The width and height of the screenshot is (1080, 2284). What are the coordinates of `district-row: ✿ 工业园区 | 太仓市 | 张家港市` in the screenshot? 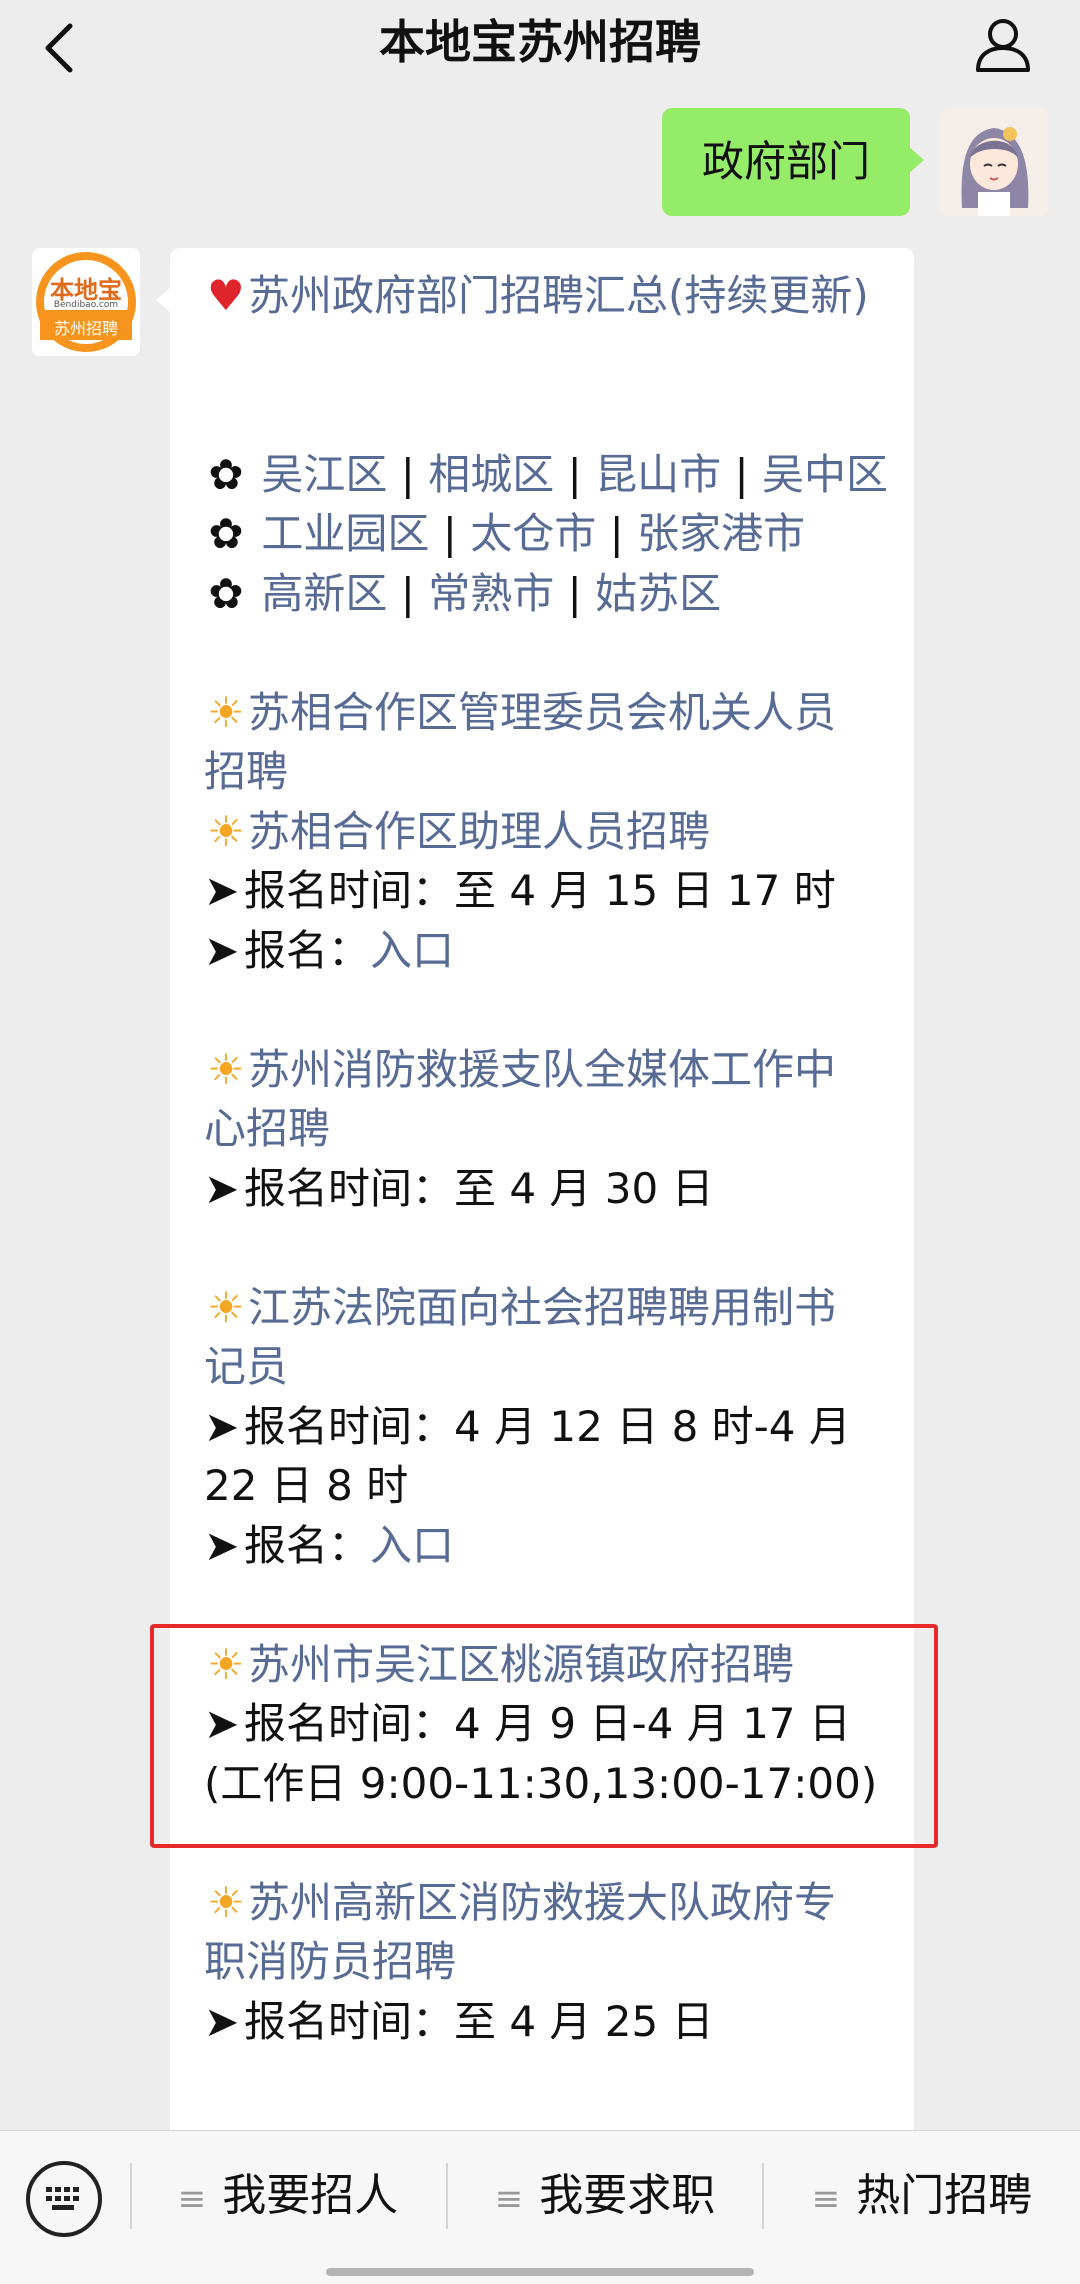 It's located at (549, 534).